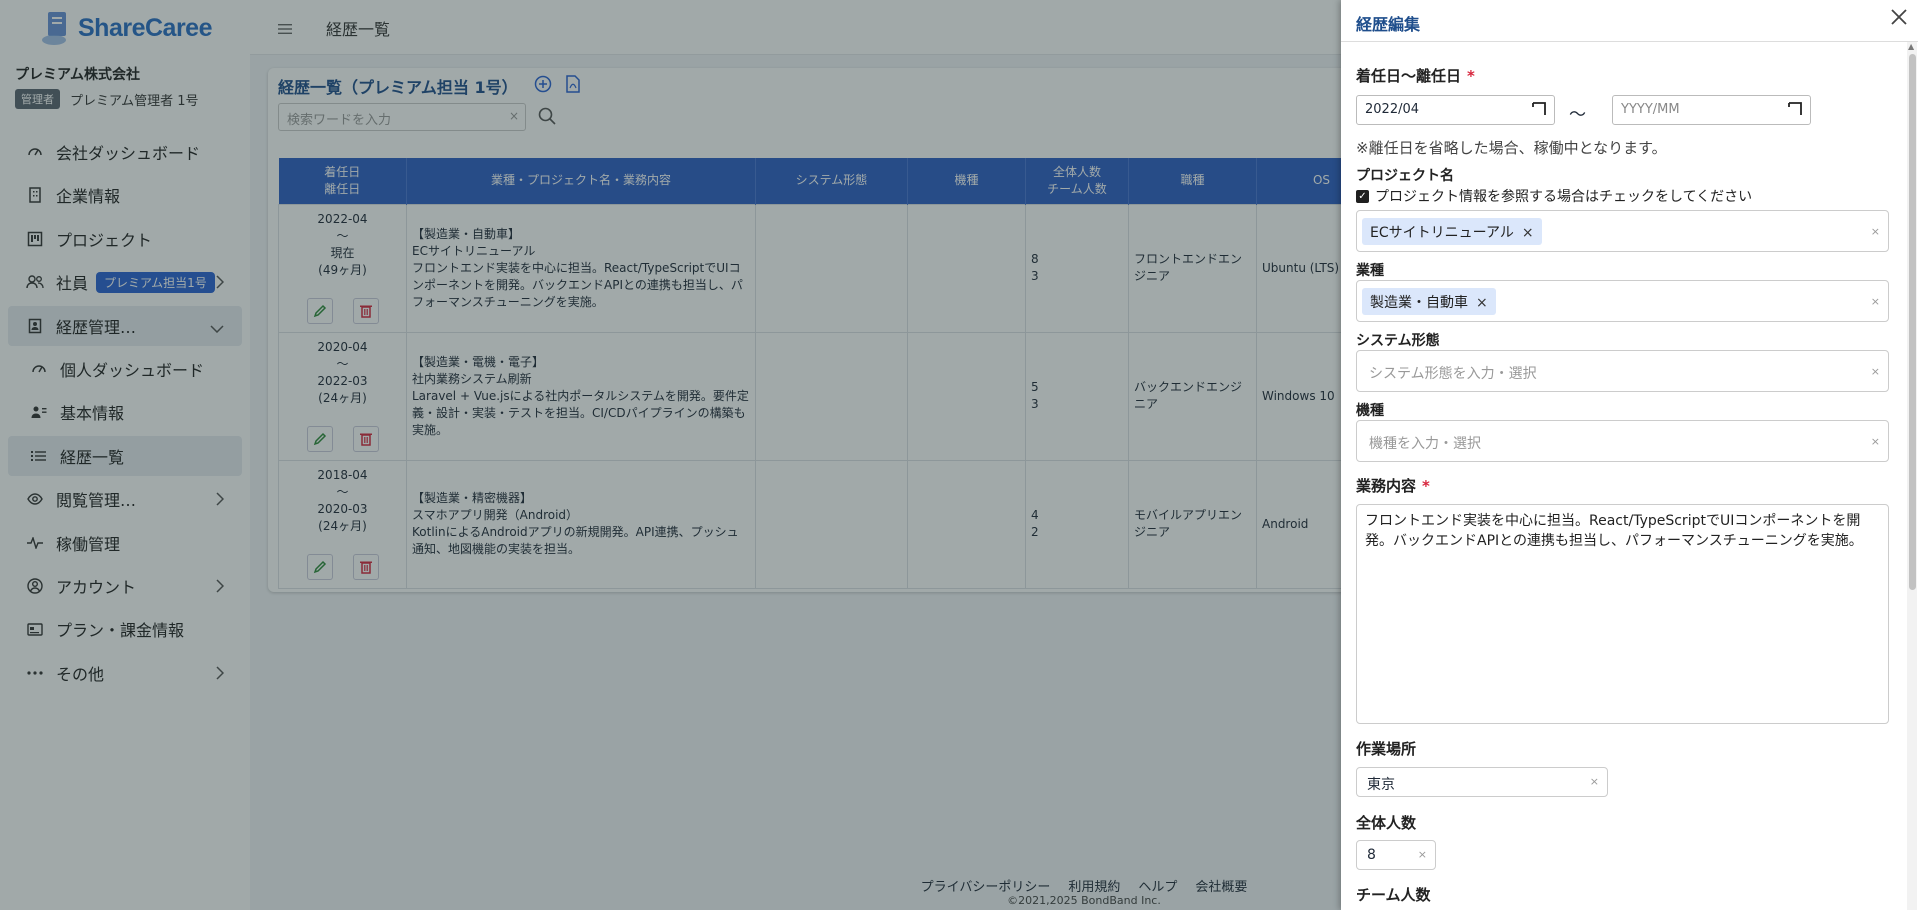  What do you see at coordinates (1362, 196) in the screenshot?
I see `checkbox-checked: ✓` at bounding box center [1362, 196].